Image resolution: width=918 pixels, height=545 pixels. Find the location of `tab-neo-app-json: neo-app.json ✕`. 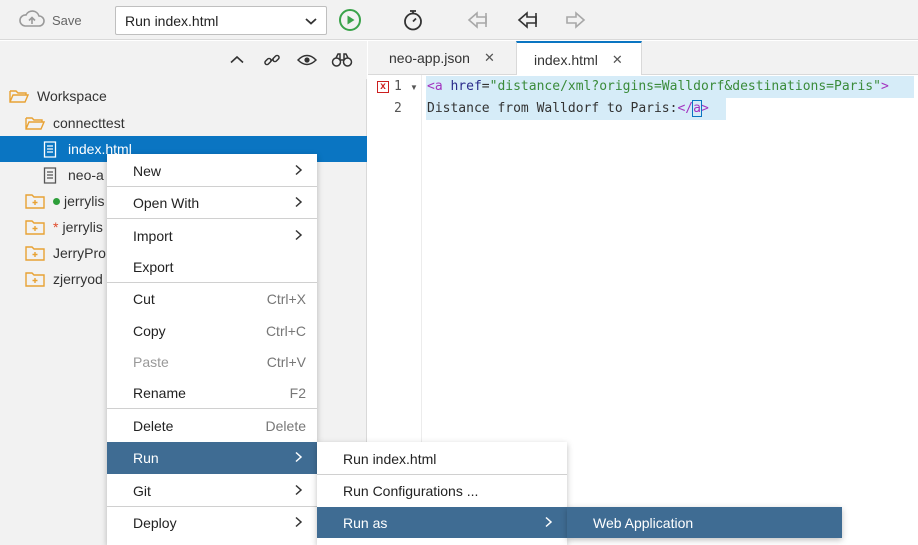

tab-neo-app-json: neo-app.json ✕ is located at coordinates (442, 58).